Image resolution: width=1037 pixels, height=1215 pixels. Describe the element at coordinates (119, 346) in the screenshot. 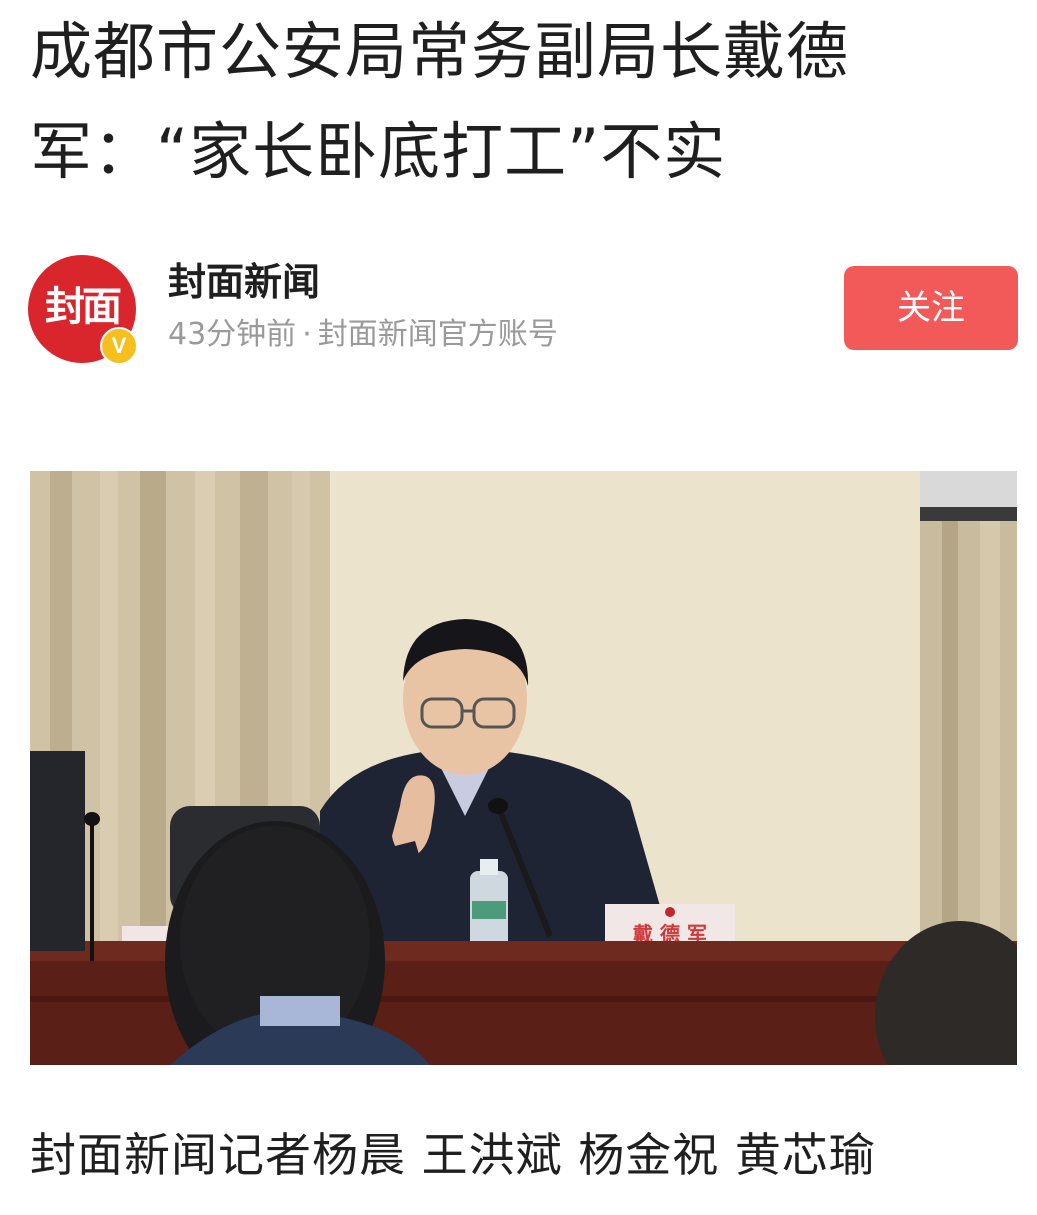

I see `verified-badge-icon: V` at that location.